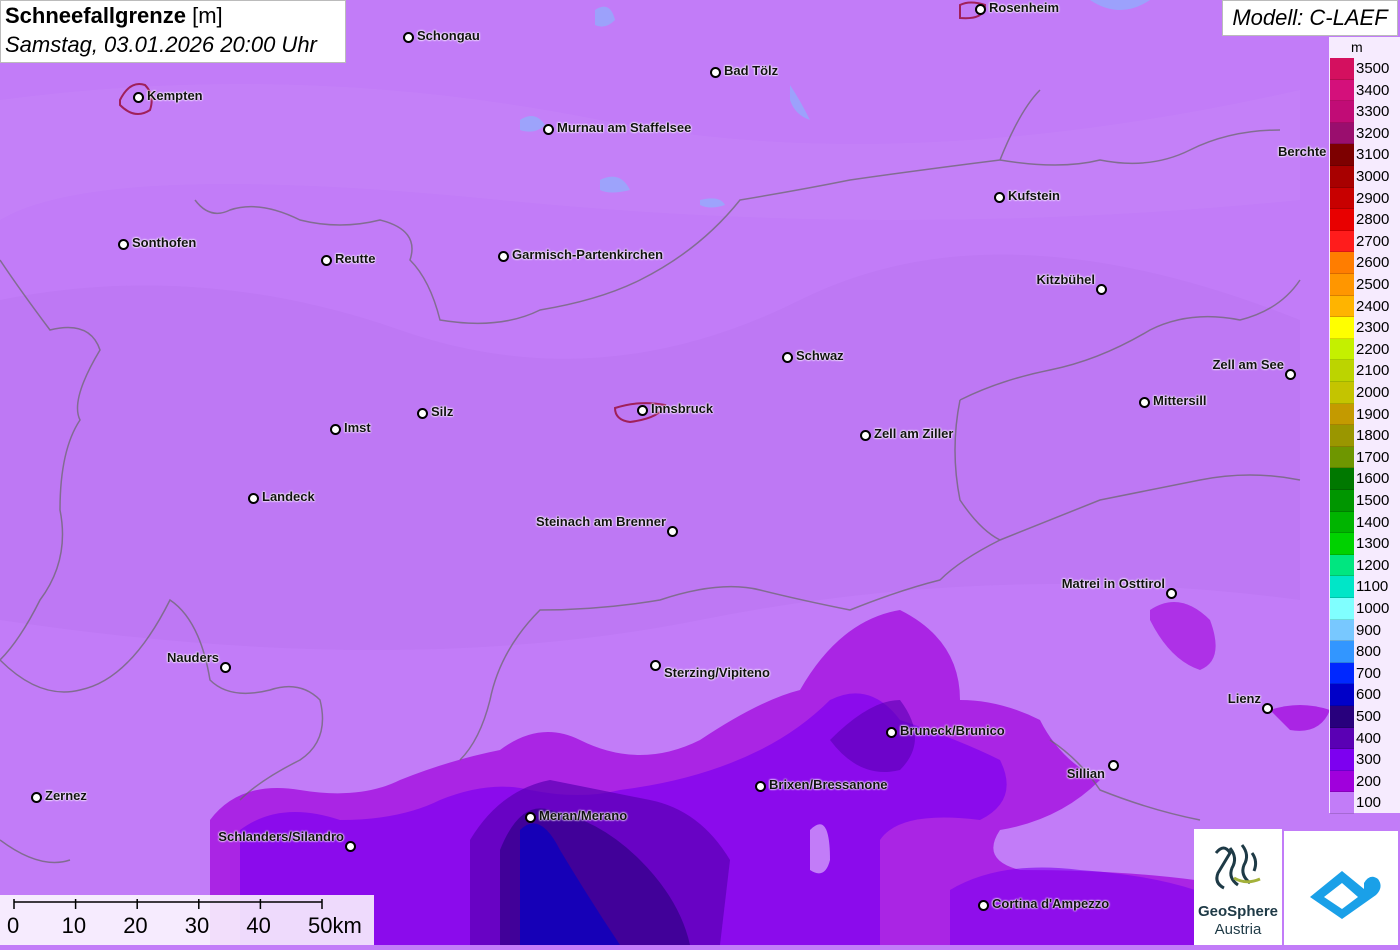 The width and height of the screenshot is (1400, 950). I want to click on legend-label: 900, so click(1369, 630).